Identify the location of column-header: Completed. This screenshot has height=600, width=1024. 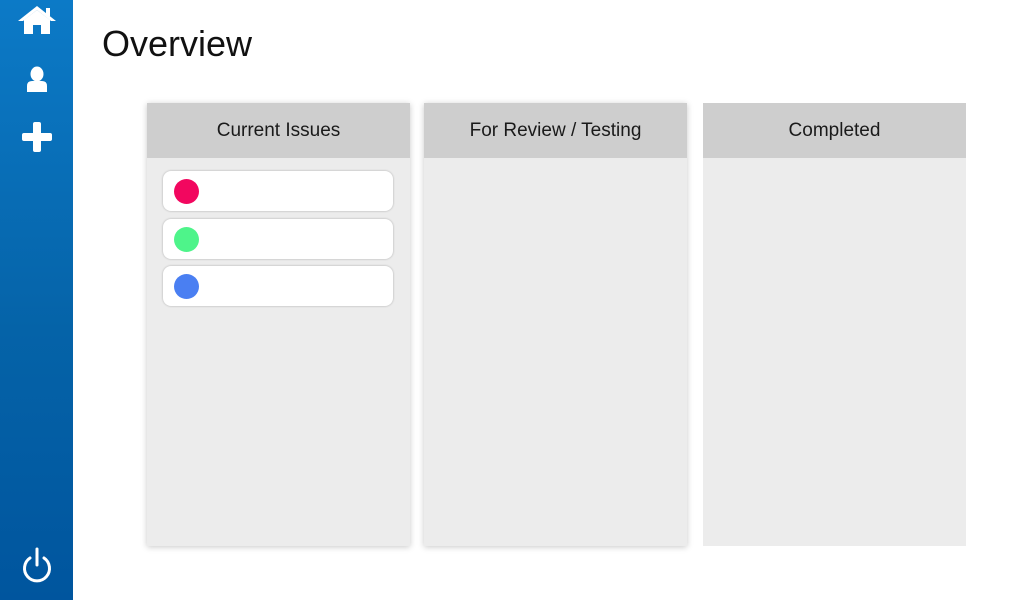
(834, 130).